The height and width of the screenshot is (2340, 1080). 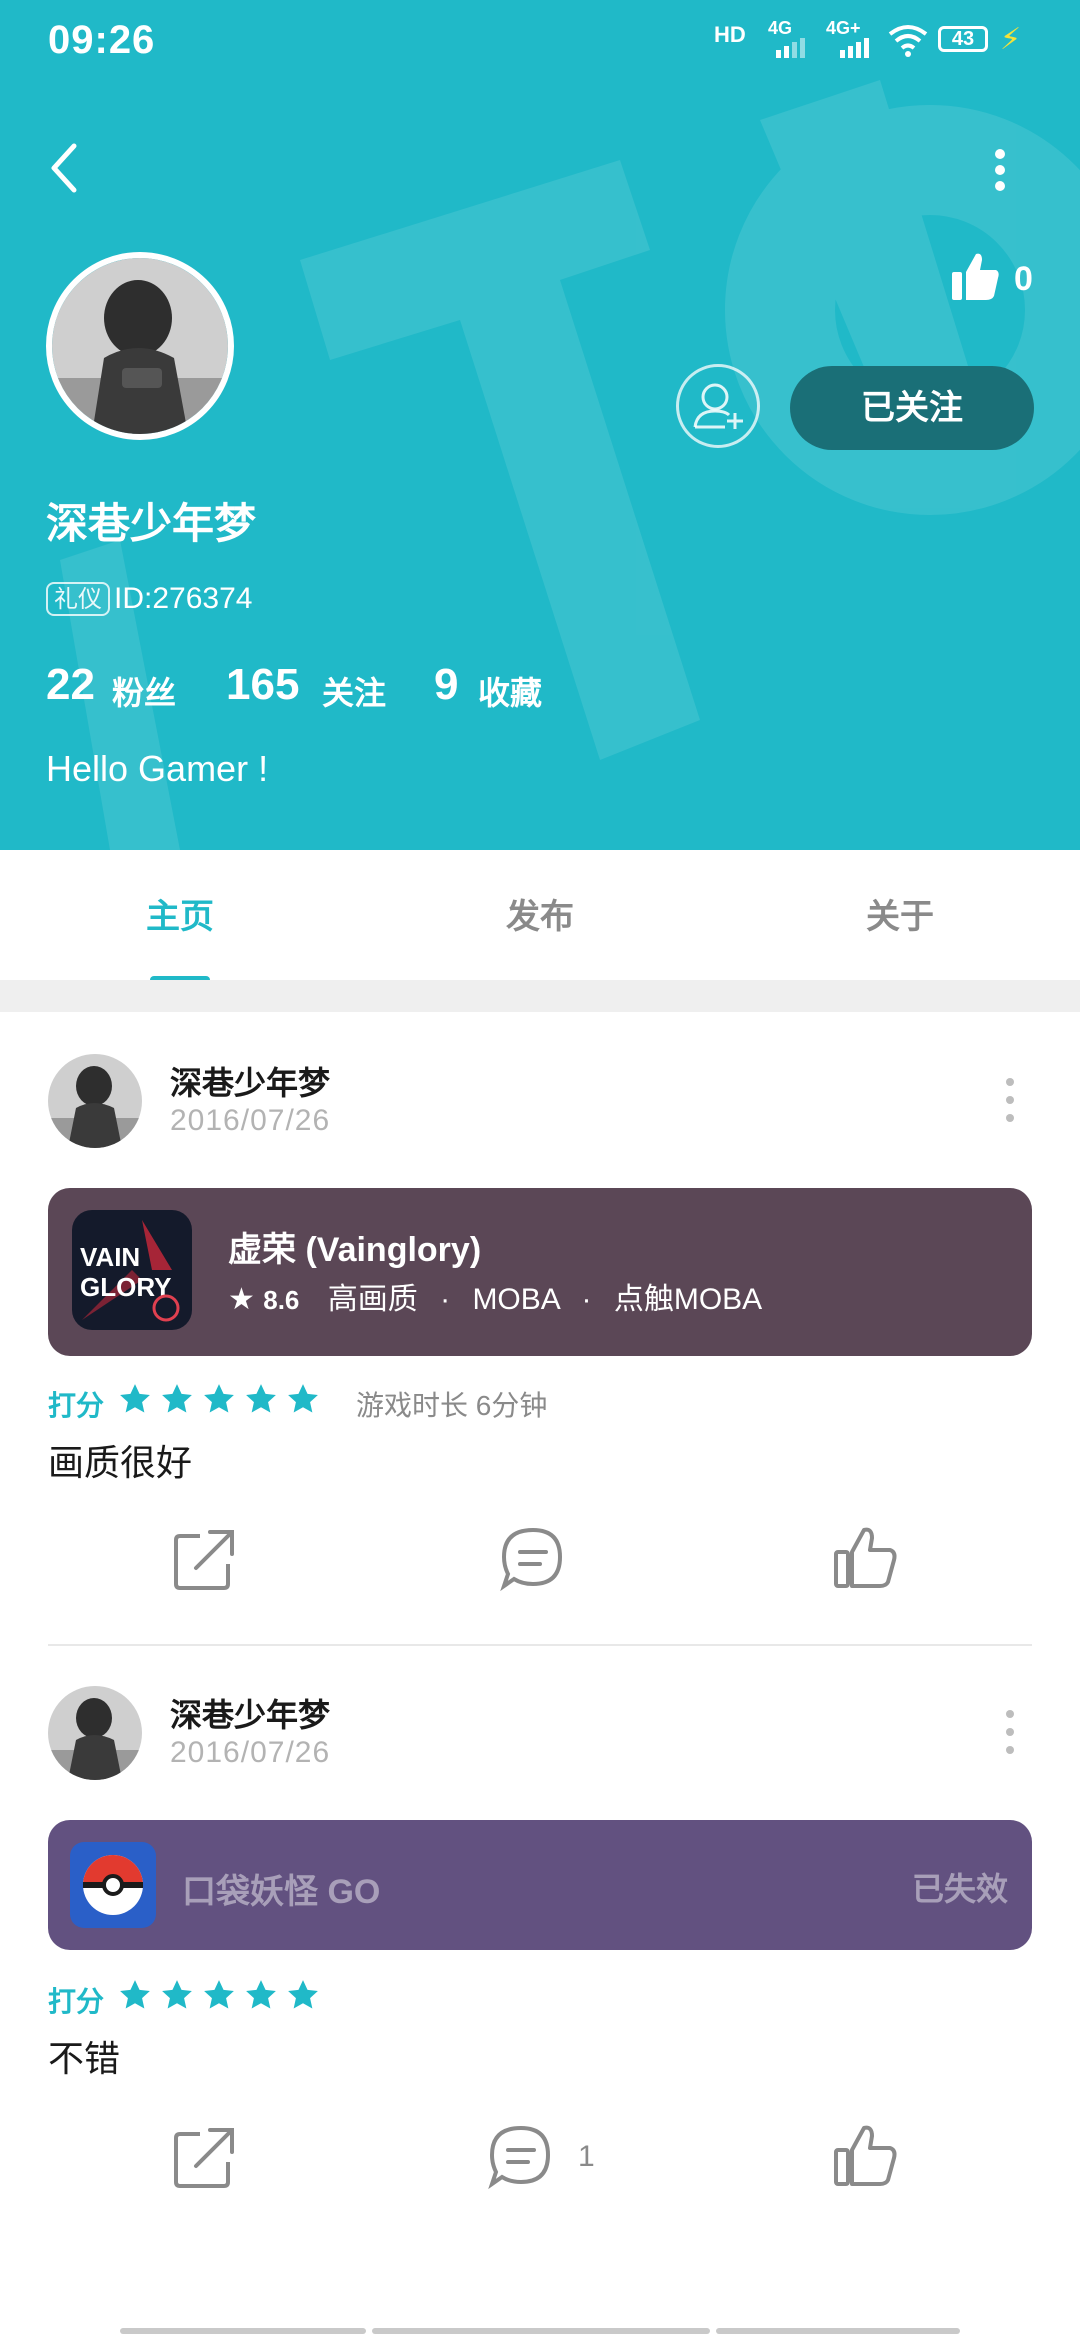 What do you see at coordinates (354, 691) in the screenshot?
I see `following-label: 关注` at bounding box center [354, 691].